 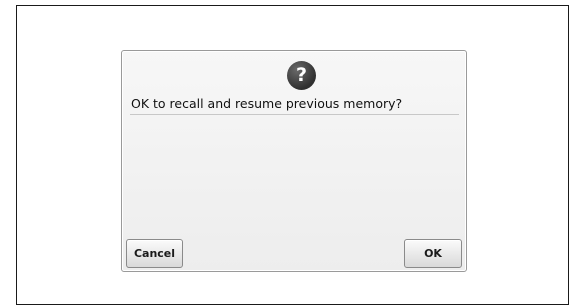 I want to click on question-mark-glyph: ?, so click(x=301, y=75).